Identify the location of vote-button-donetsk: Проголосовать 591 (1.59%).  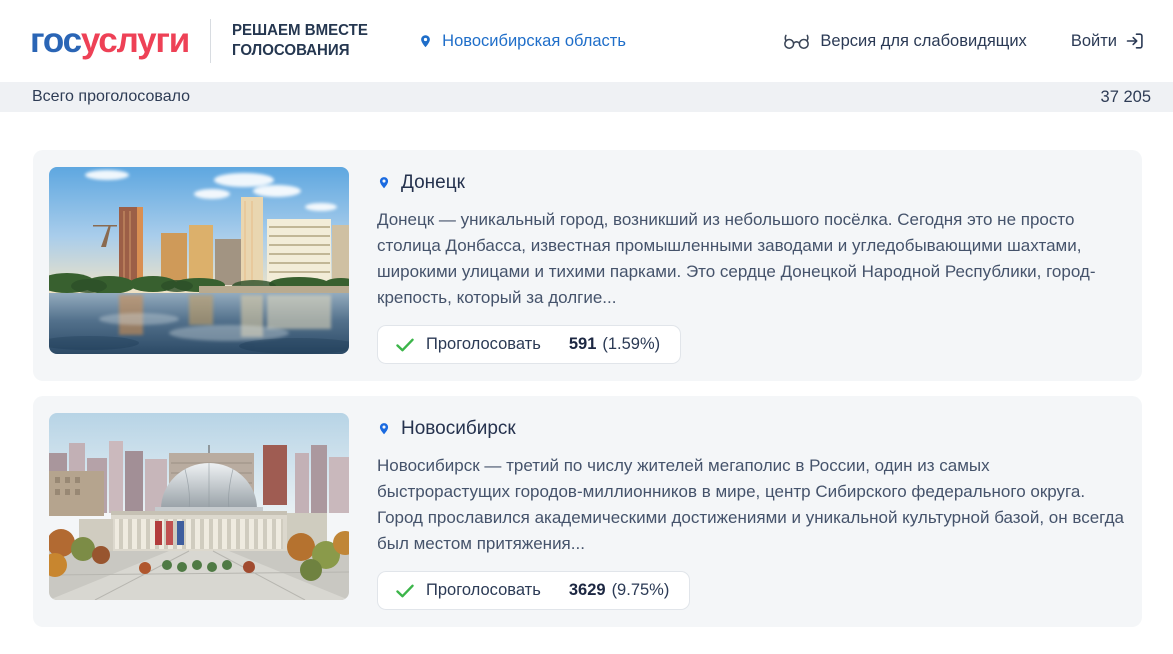
(529, 344).